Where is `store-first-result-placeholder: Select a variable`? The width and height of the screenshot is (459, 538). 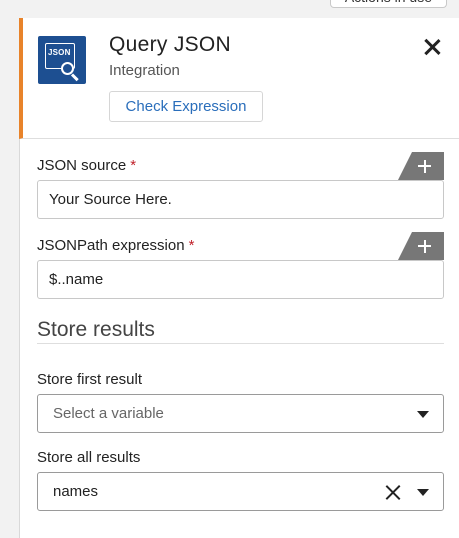
store-first-result-placeholder: Select a variable is located at coordinates (108, 413).